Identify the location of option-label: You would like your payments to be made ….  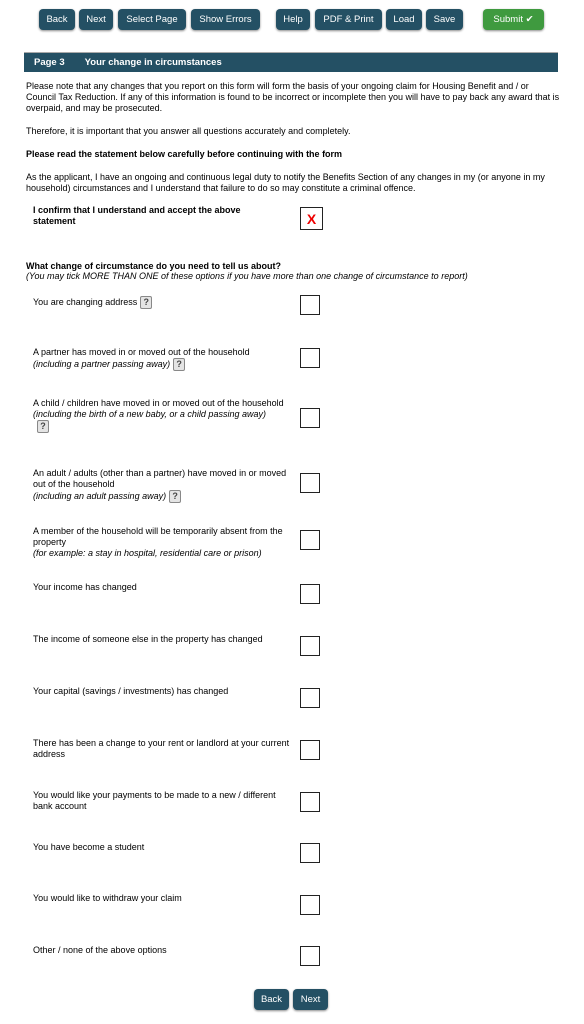
(163, 801).